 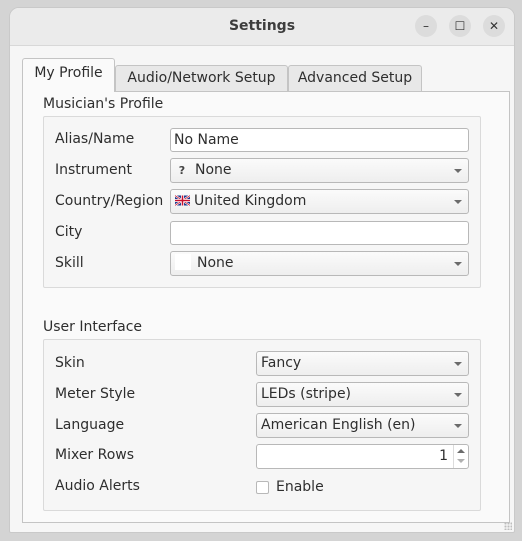 What do you see at coordinates (319, 263) in the screenshot?
I see `skill-select: None` at bounding box center [319, 263].